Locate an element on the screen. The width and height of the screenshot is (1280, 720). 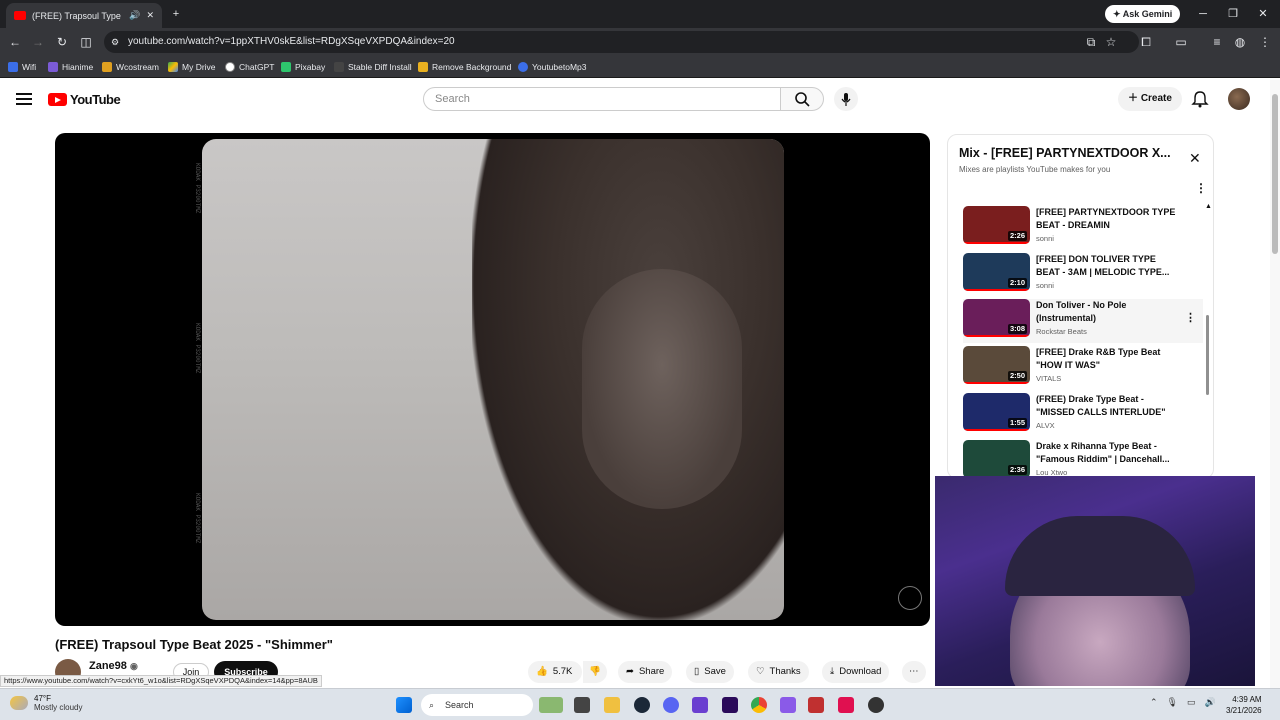
page-scroll-thumb is located at coordinates (1275, 174).